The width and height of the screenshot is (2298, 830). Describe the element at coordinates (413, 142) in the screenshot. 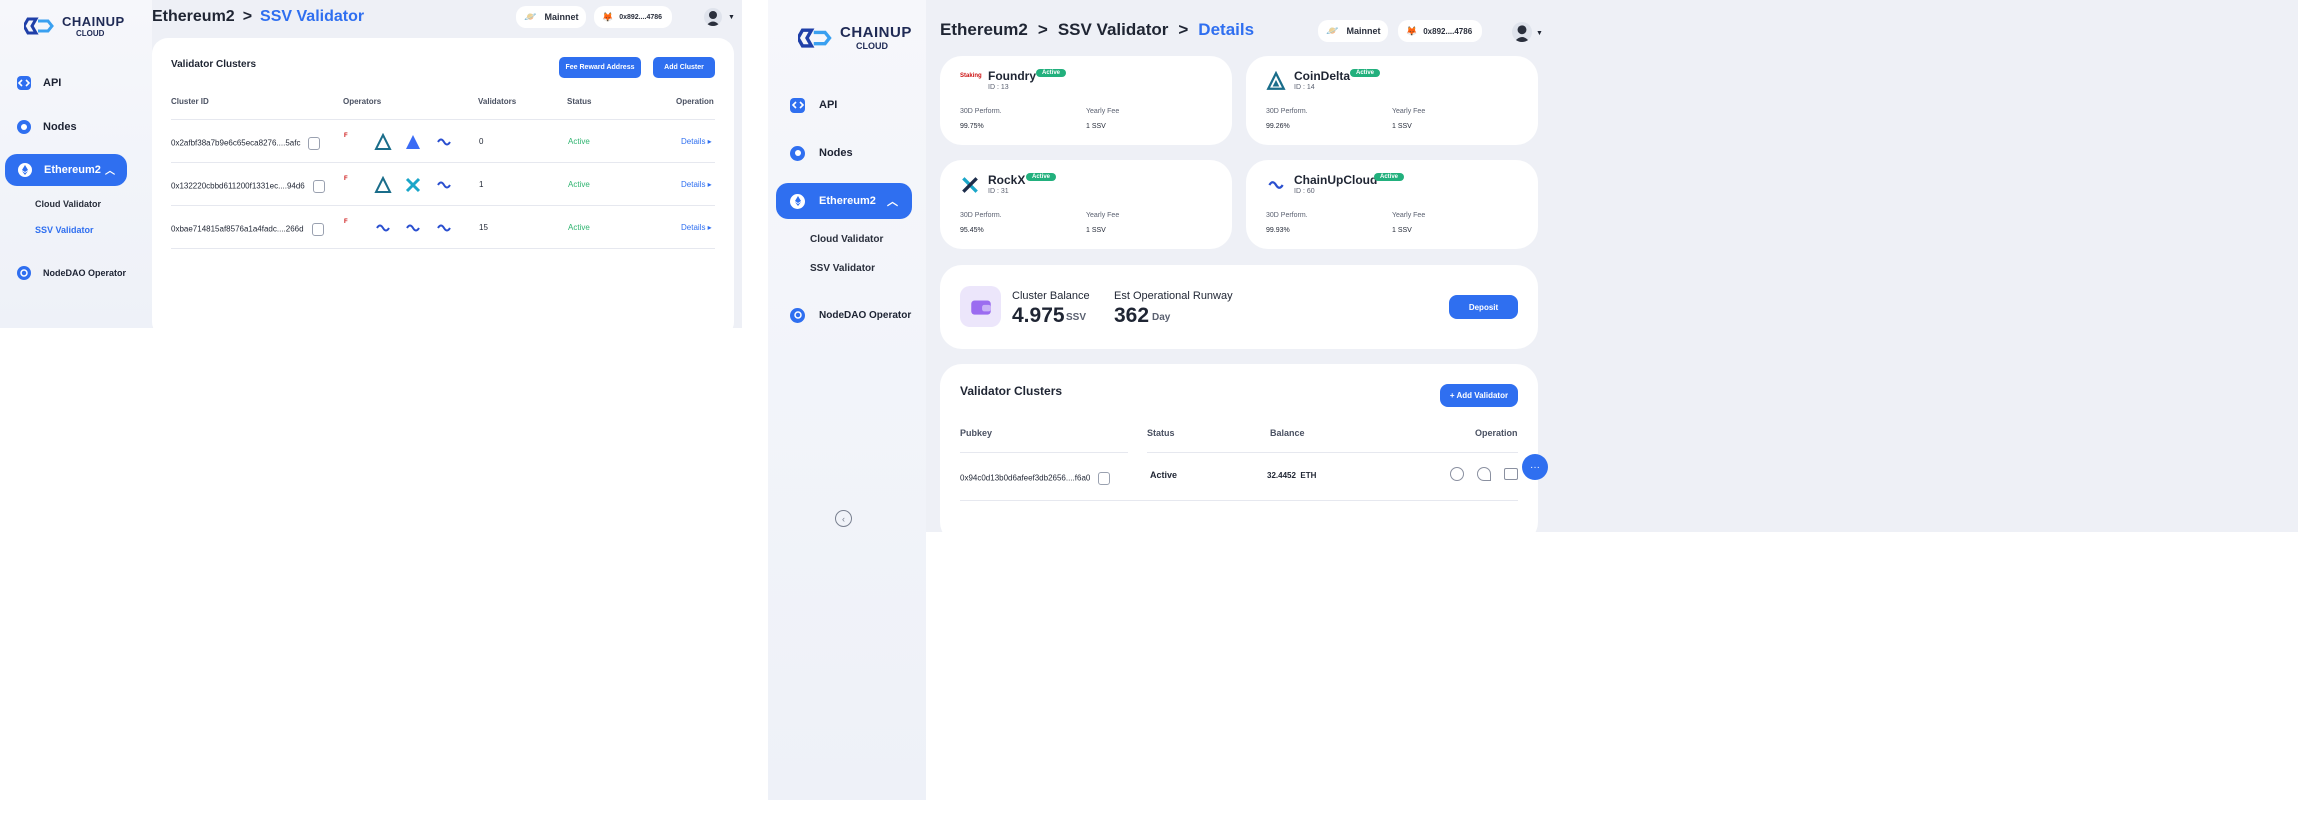

I see `operator-triangle-icon` at that location.